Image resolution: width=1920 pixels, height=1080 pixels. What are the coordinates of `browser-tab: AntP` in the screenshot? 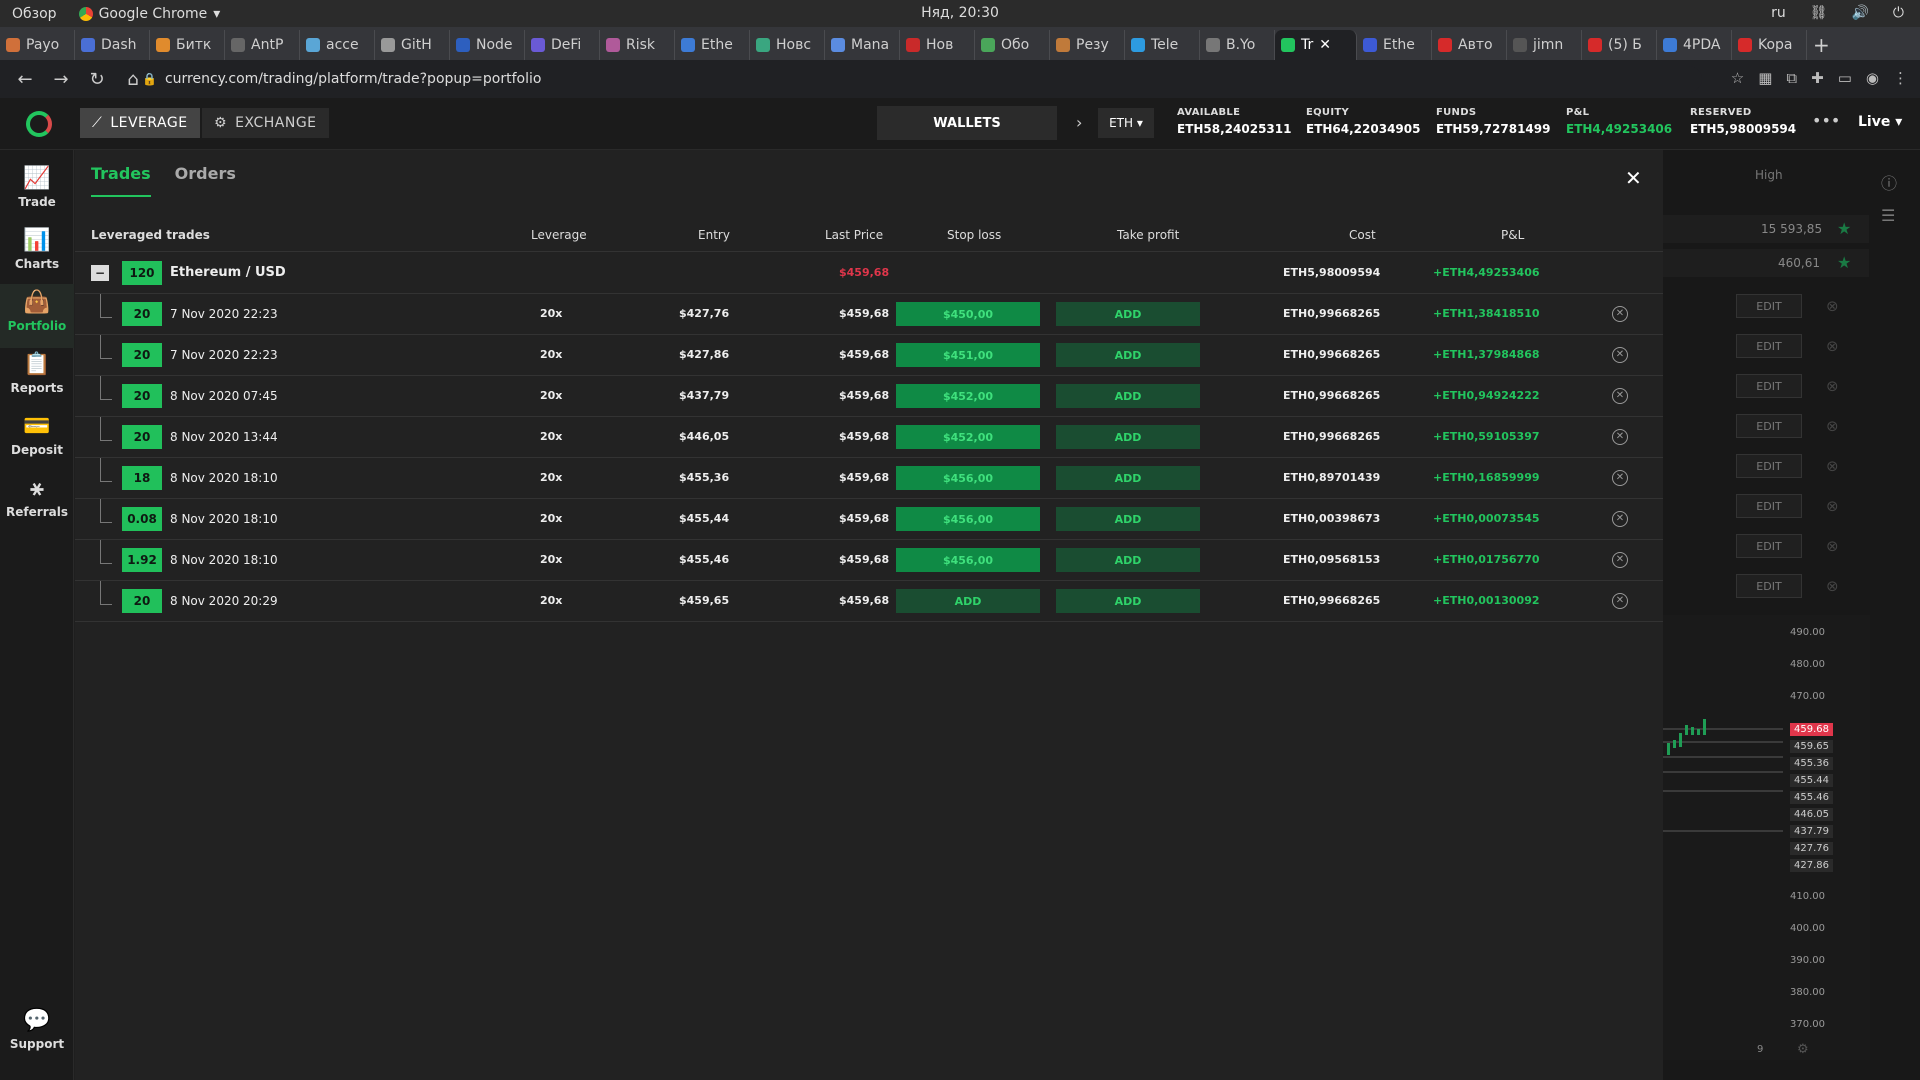 It's located at (262, 45).